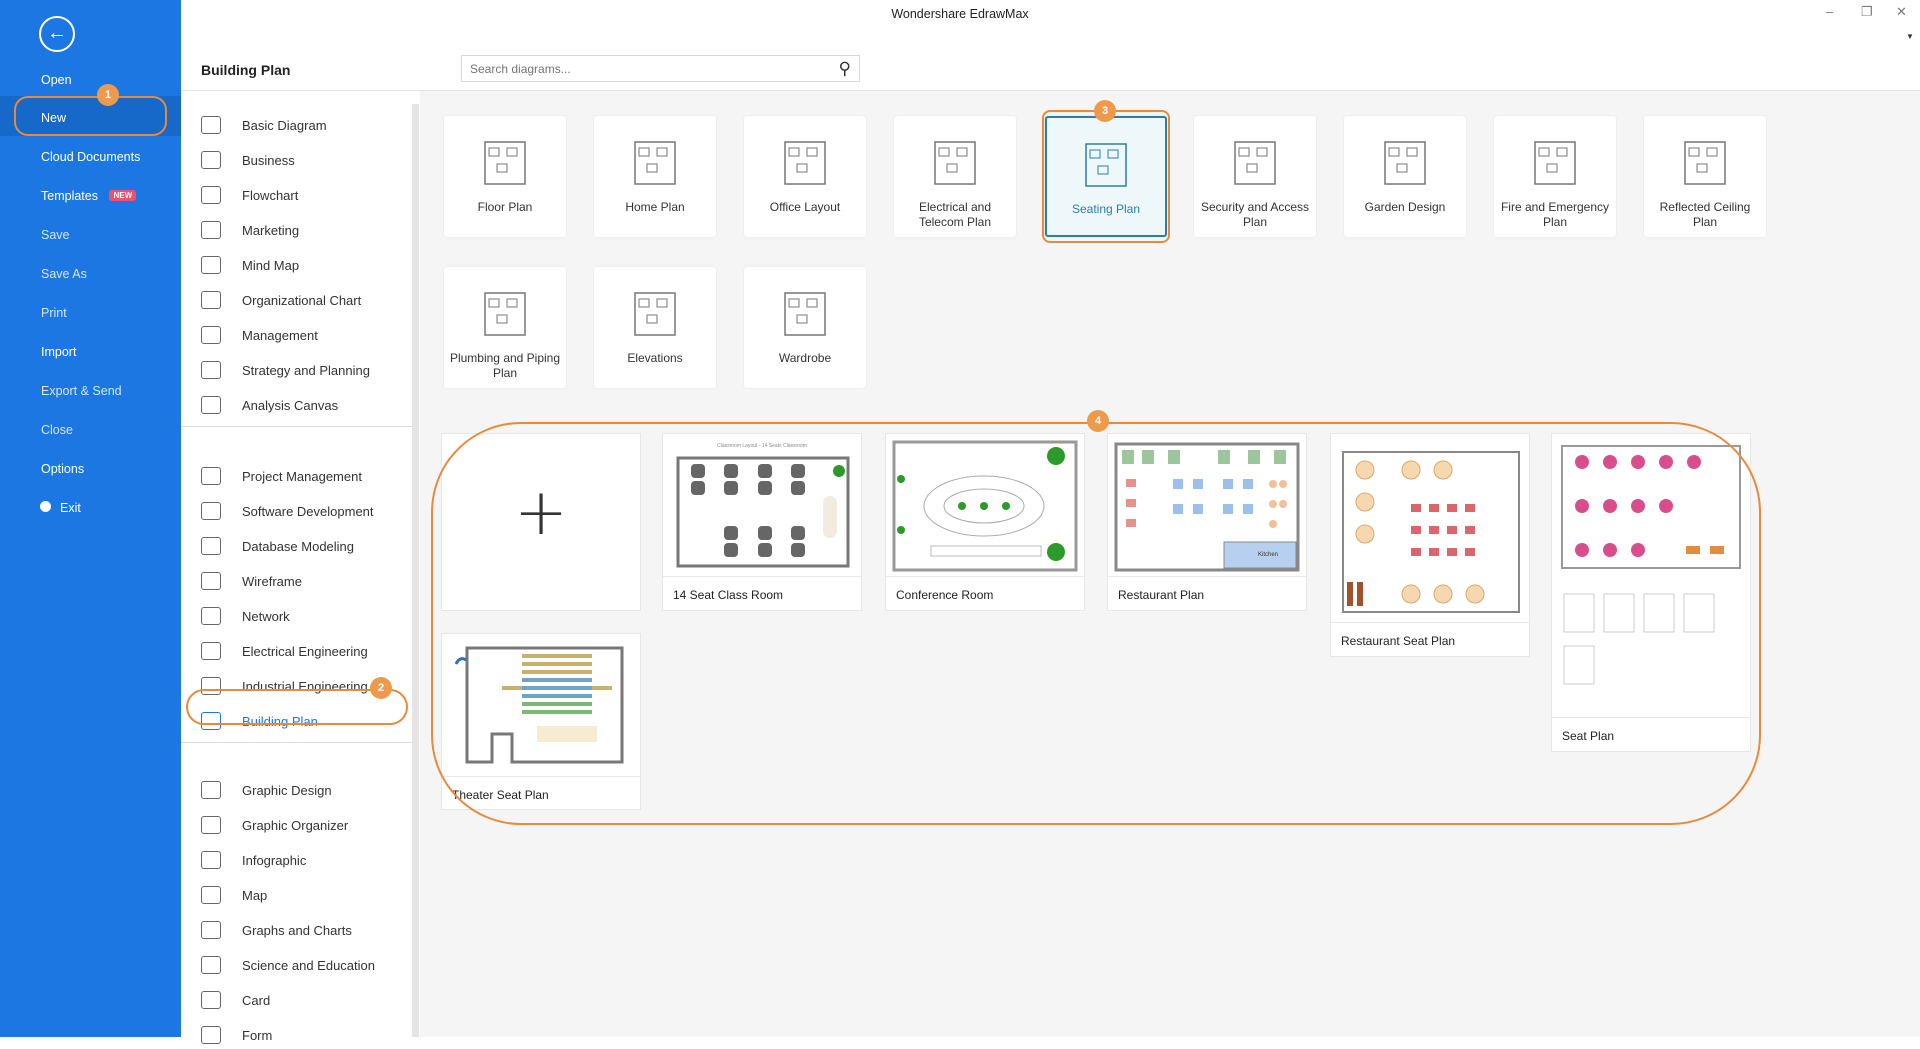 This screenshot has height=1049, width=1920. What do you see at coordinates (1901, 12) in the screenshot?
I see `close-window-button: ✕` at bounding box center [1901, 12].